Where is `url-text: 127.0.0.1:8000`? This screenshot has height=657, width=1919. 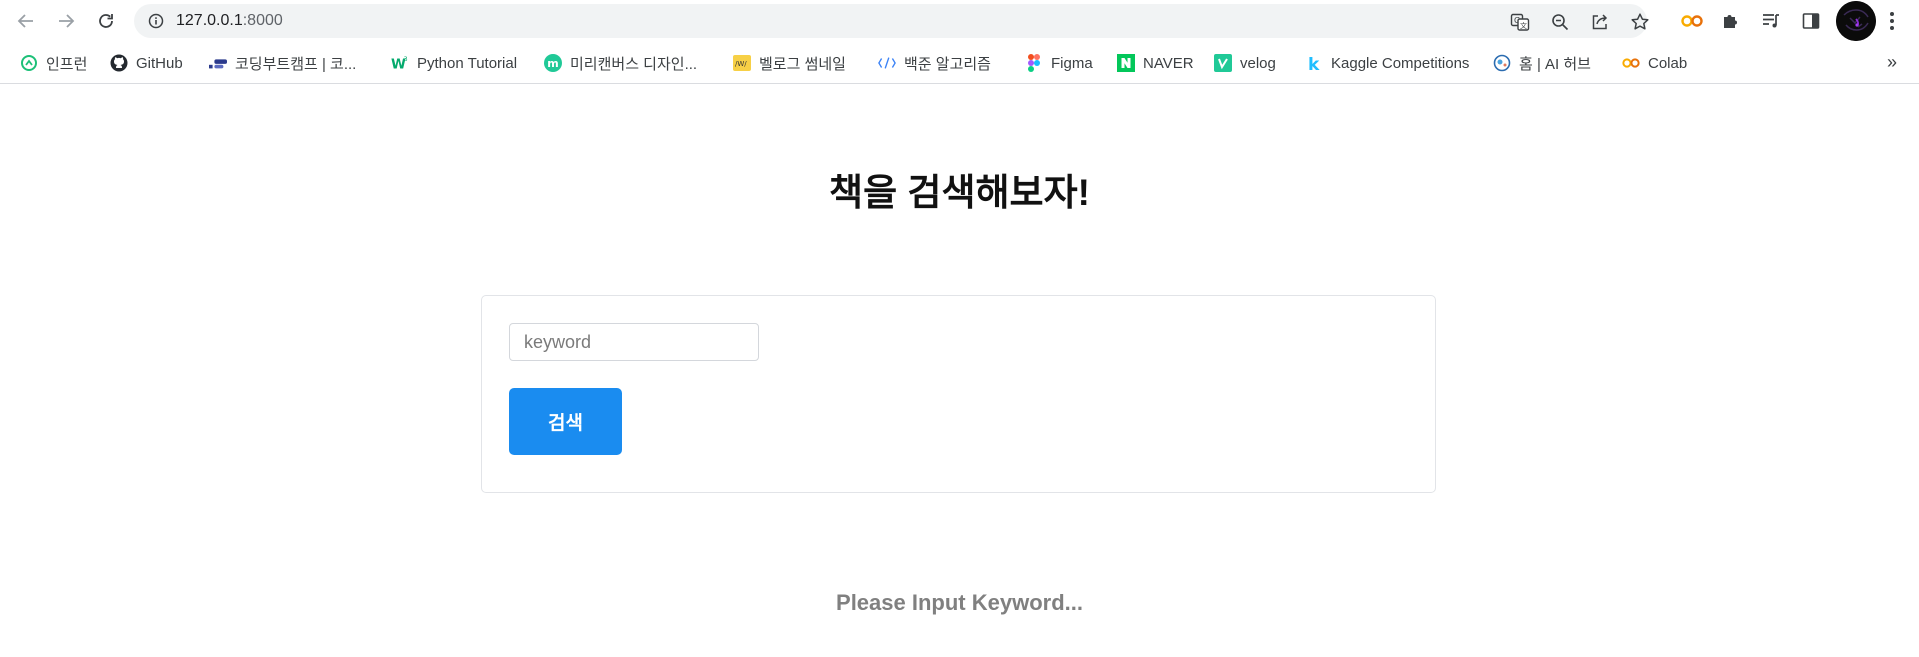 url-text: 127.0.0.1:8000 is located at coordinates (229, 21).